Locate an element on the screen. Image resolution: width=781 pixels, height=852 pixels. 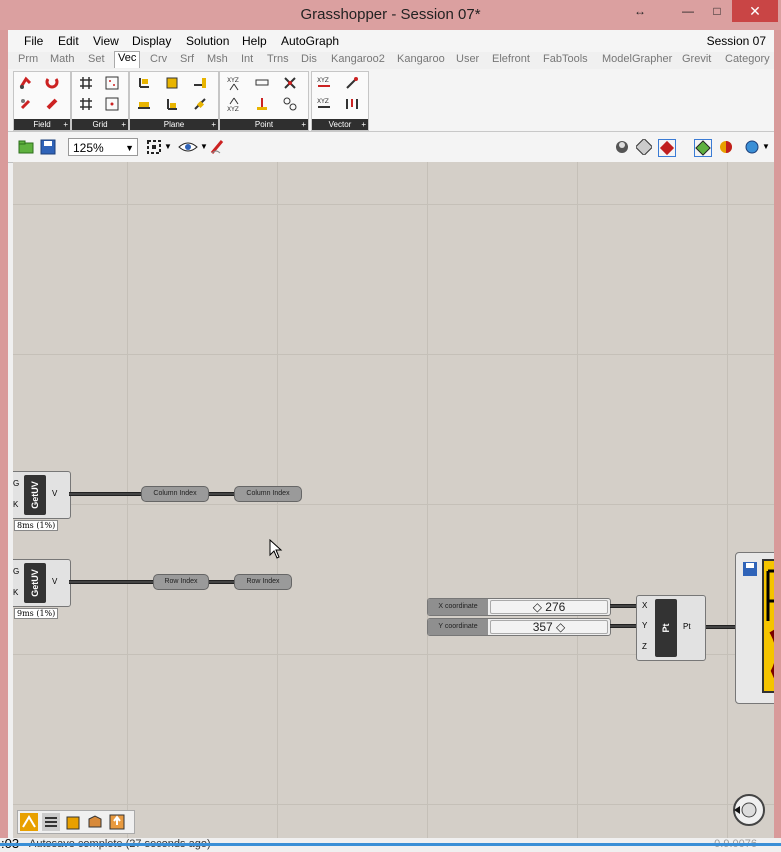
maximize-button: □ is located at coordinates (717, 11).